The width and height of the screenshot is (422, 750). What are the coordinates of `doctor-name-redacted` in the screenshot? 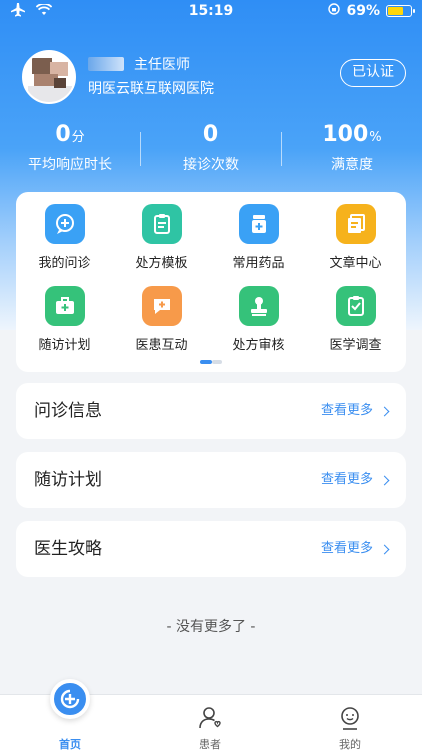 It's located at (106, 64).